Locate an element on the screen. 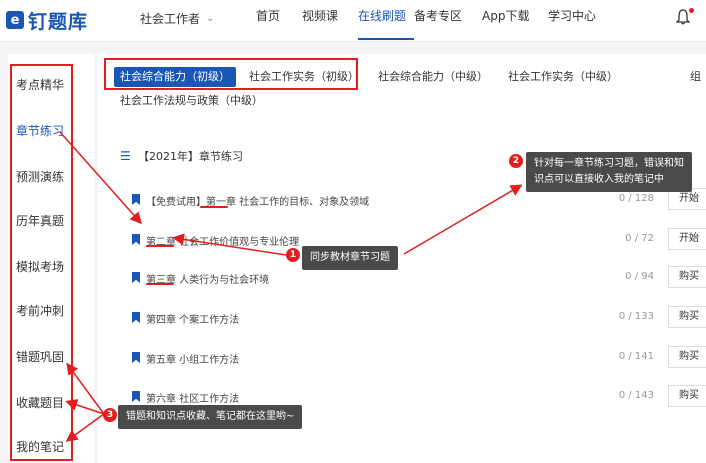 This screenshot has width=706, height=463. chapter-title: 第四章 个案工作方法 is located at coordinates (192, 318).